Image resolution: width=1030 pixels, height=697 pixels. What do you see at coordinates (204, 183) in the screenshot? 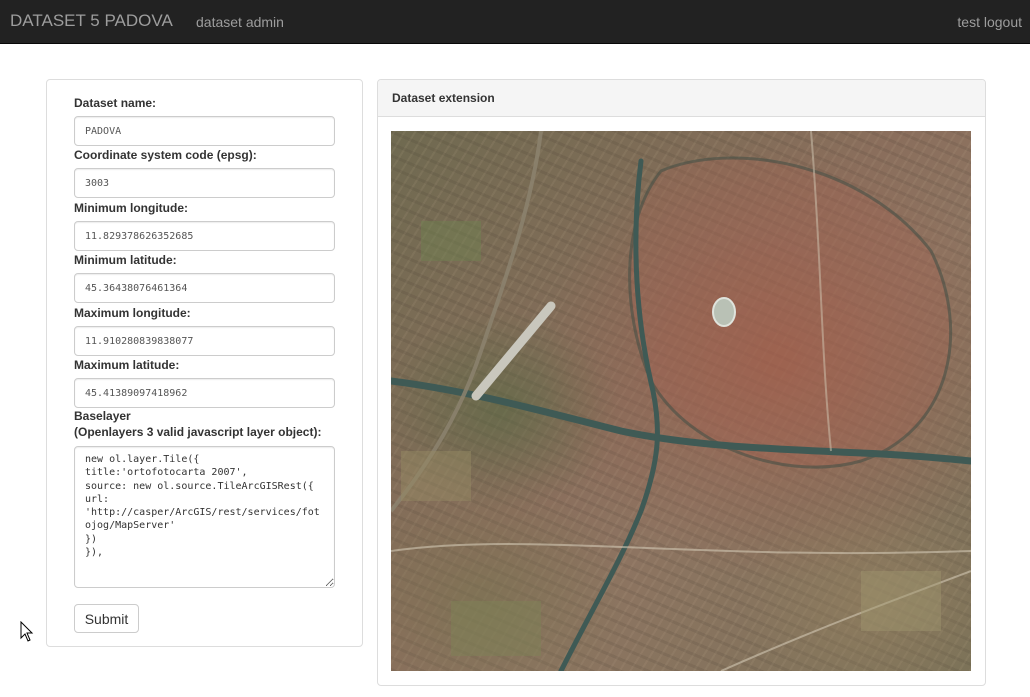
I see `epsg-input` at bounding box center [204, 183].